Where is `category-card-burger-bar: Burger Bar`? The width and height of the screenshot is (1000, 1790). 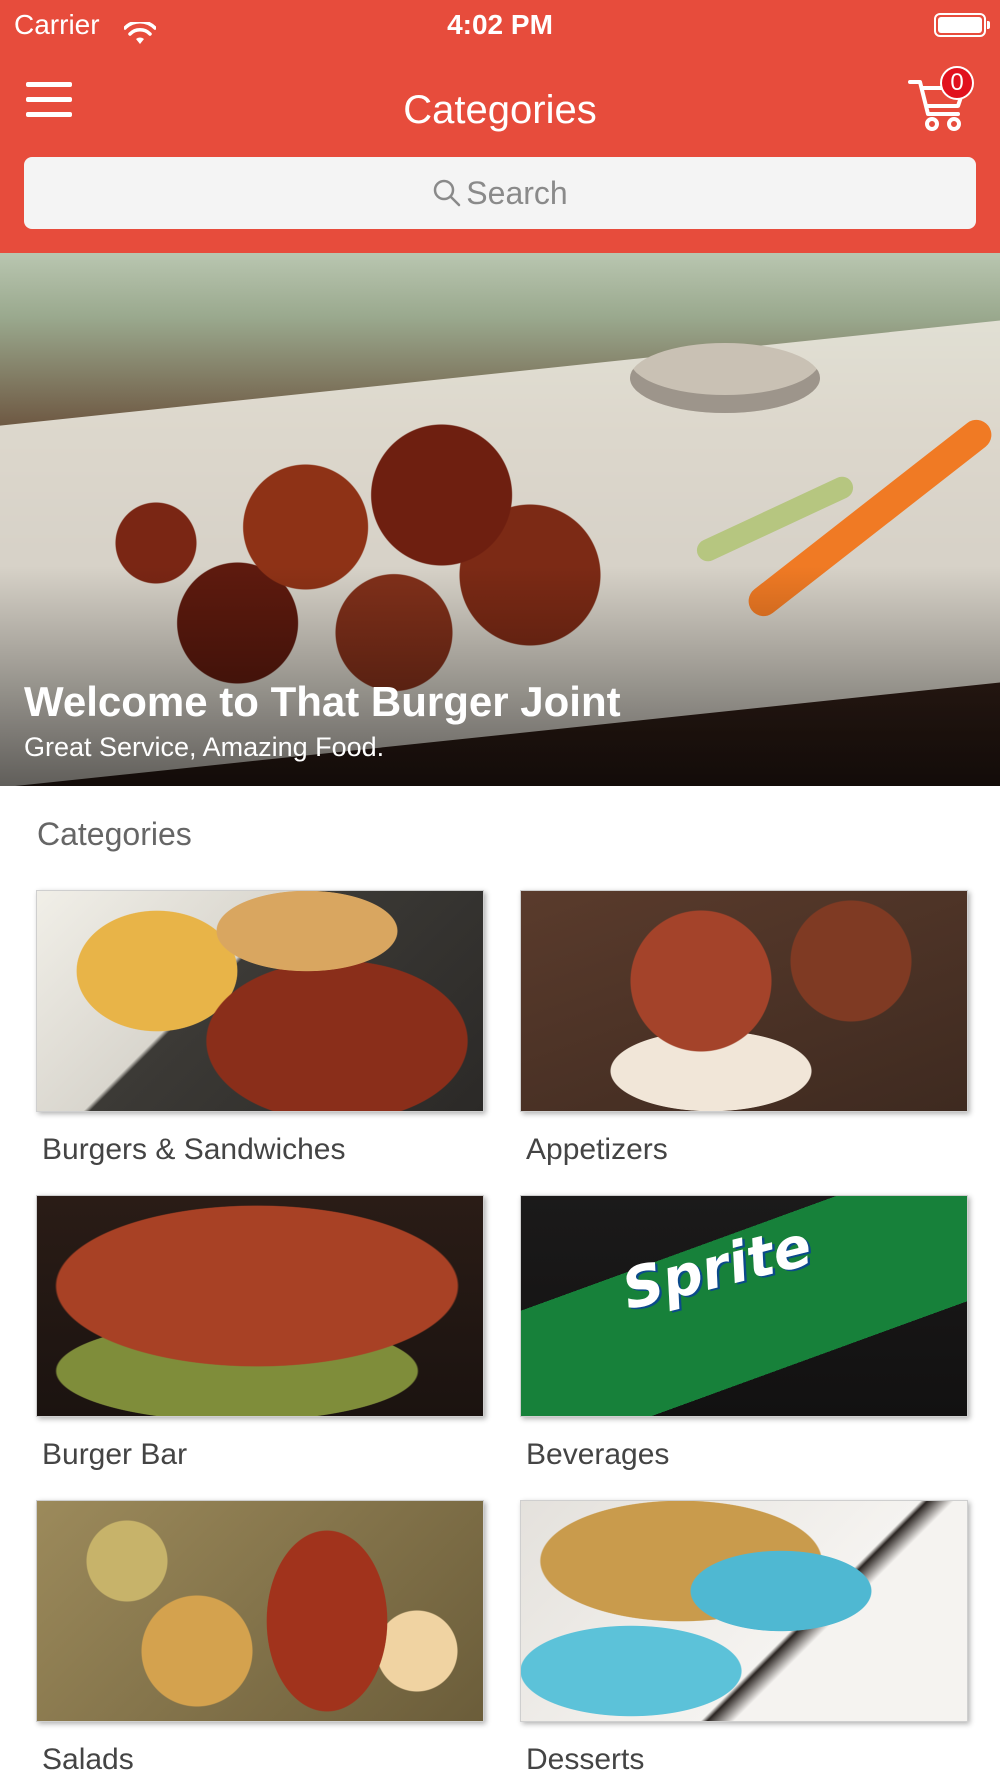
category-card-burger-bar: Burger Bar is located at coordinates (260, 1340).